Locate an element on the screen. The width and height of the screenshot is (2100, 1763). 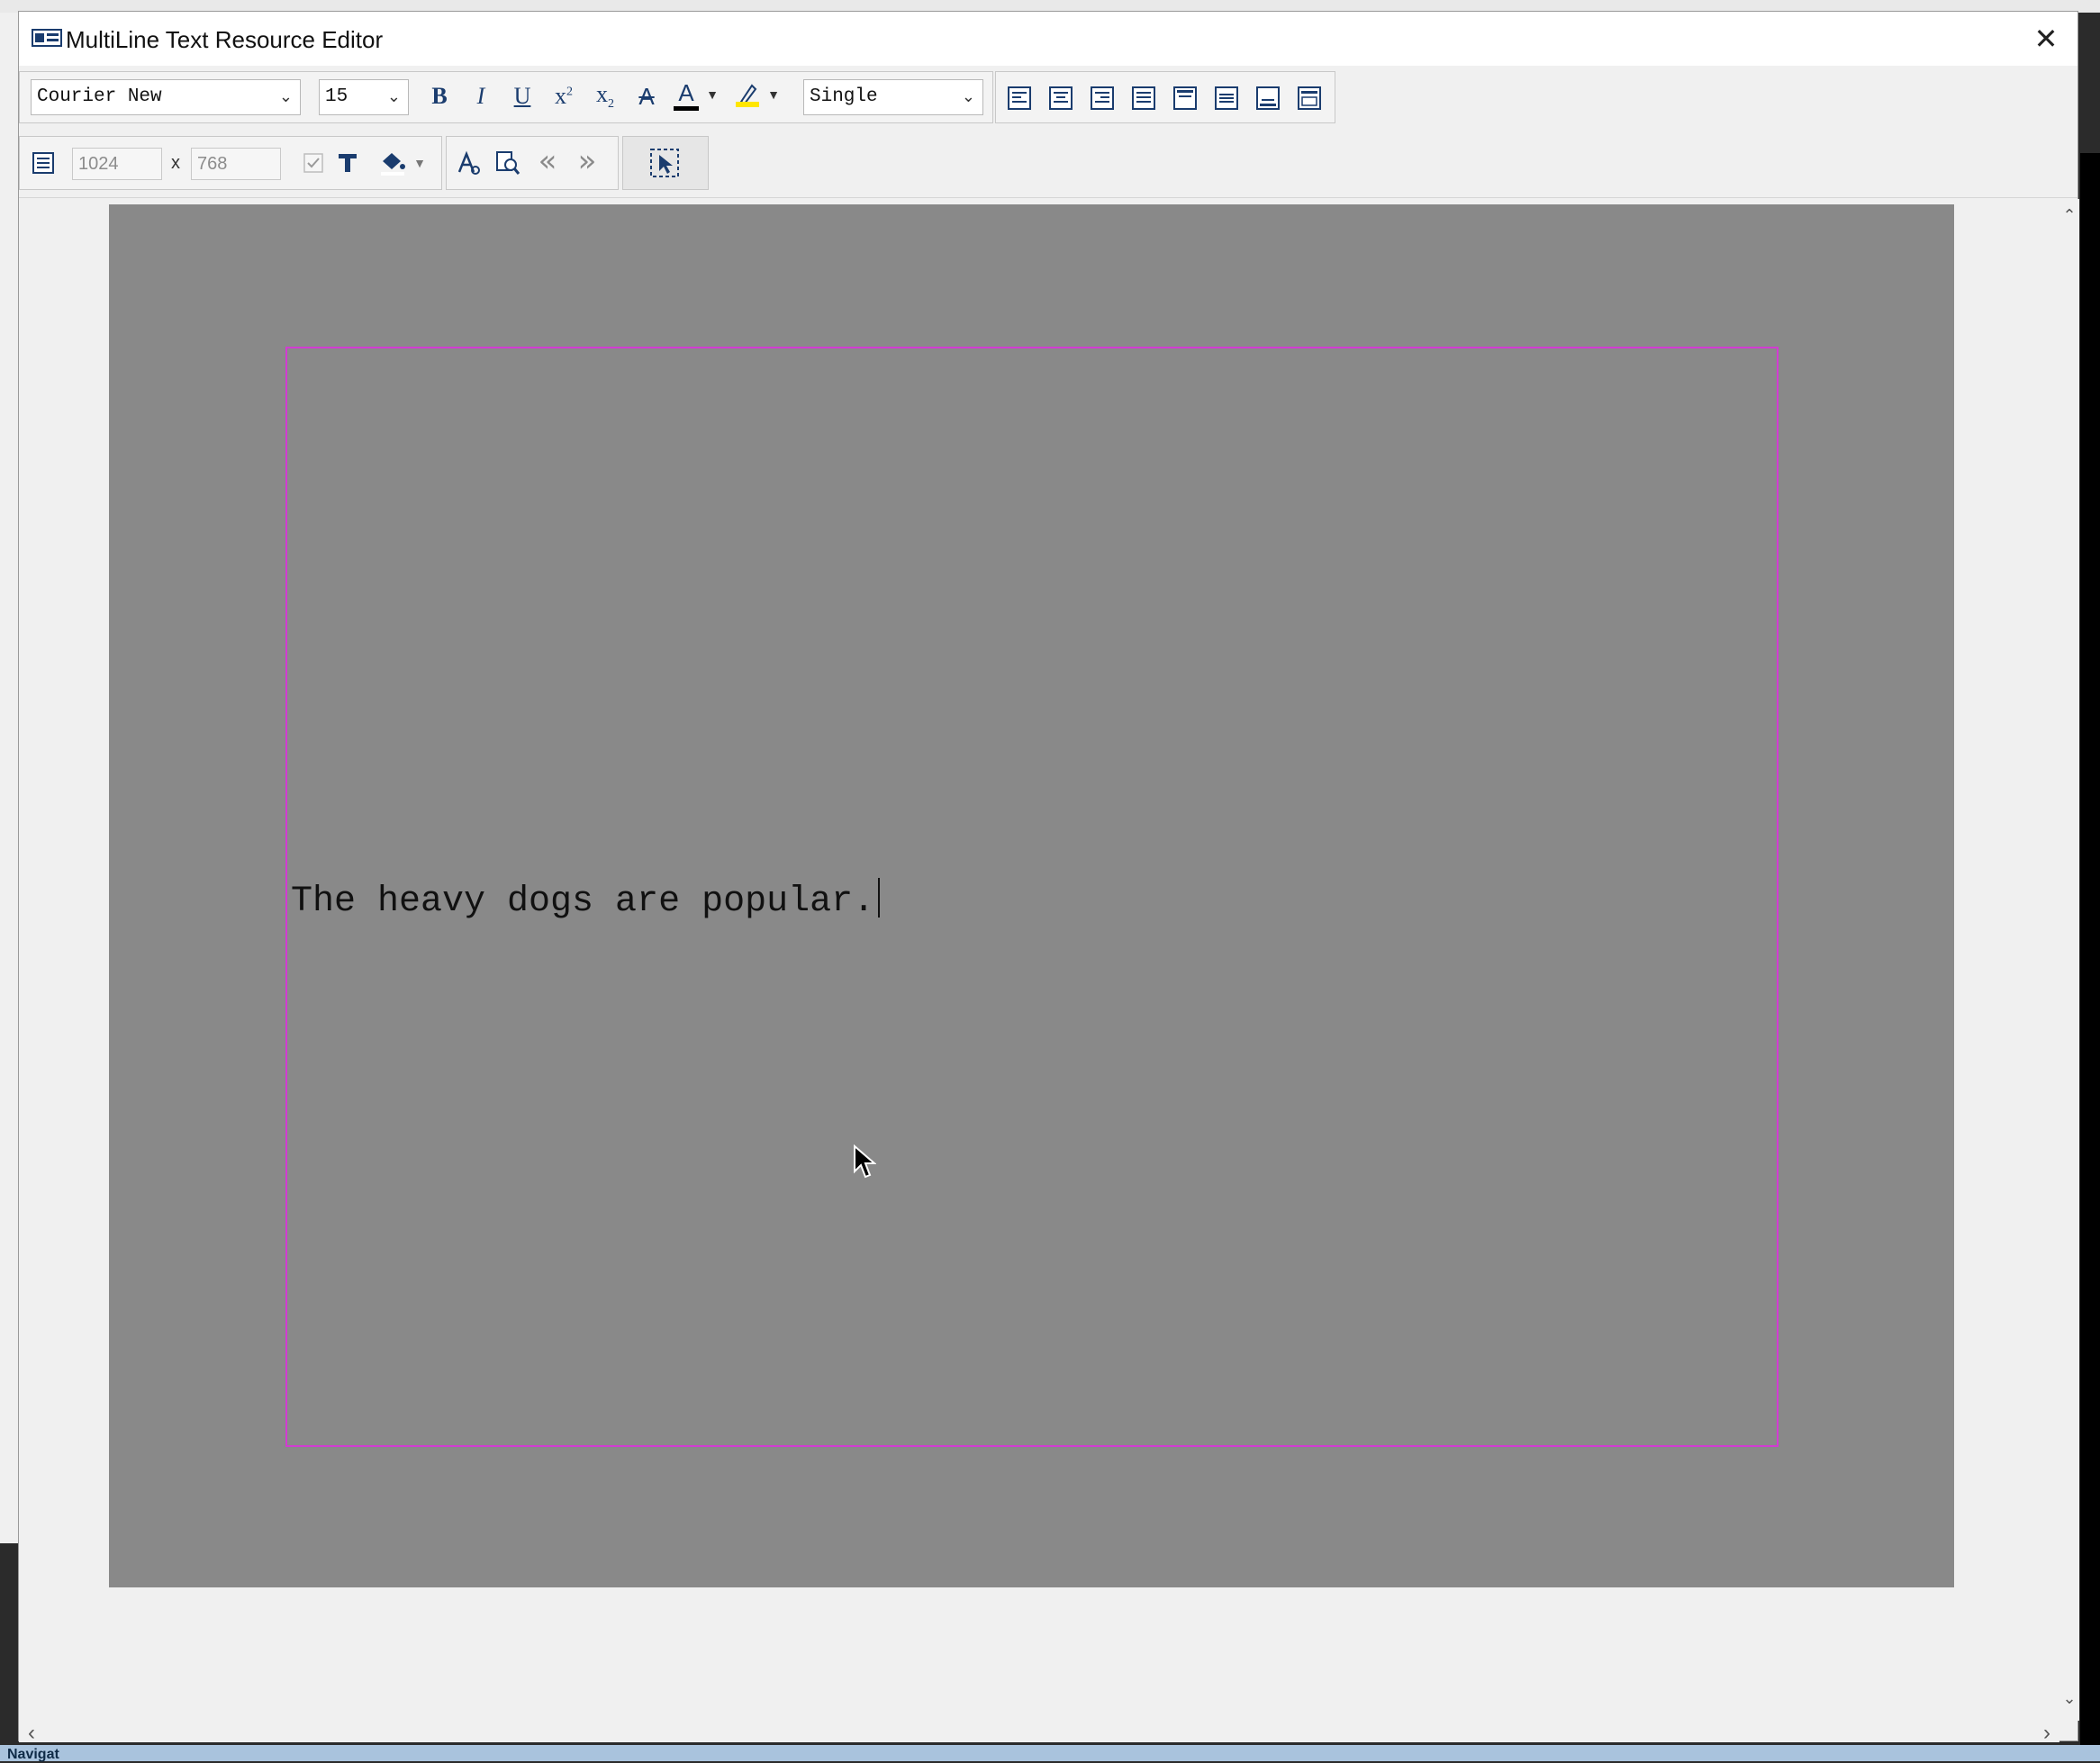
select-tool-icon is located at coordinates (664, 163).